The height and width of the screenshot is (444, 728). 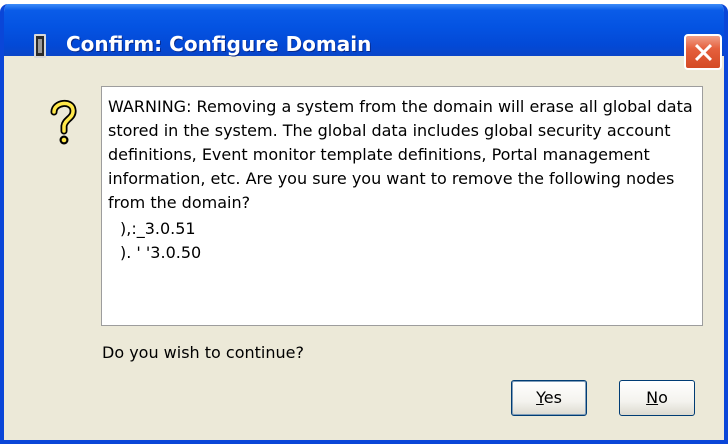 What do you see at coordinates (219, 44) in the screenshot?
I see `window-title: Confirm: Configure Domain` at bounding box center [219, 44].